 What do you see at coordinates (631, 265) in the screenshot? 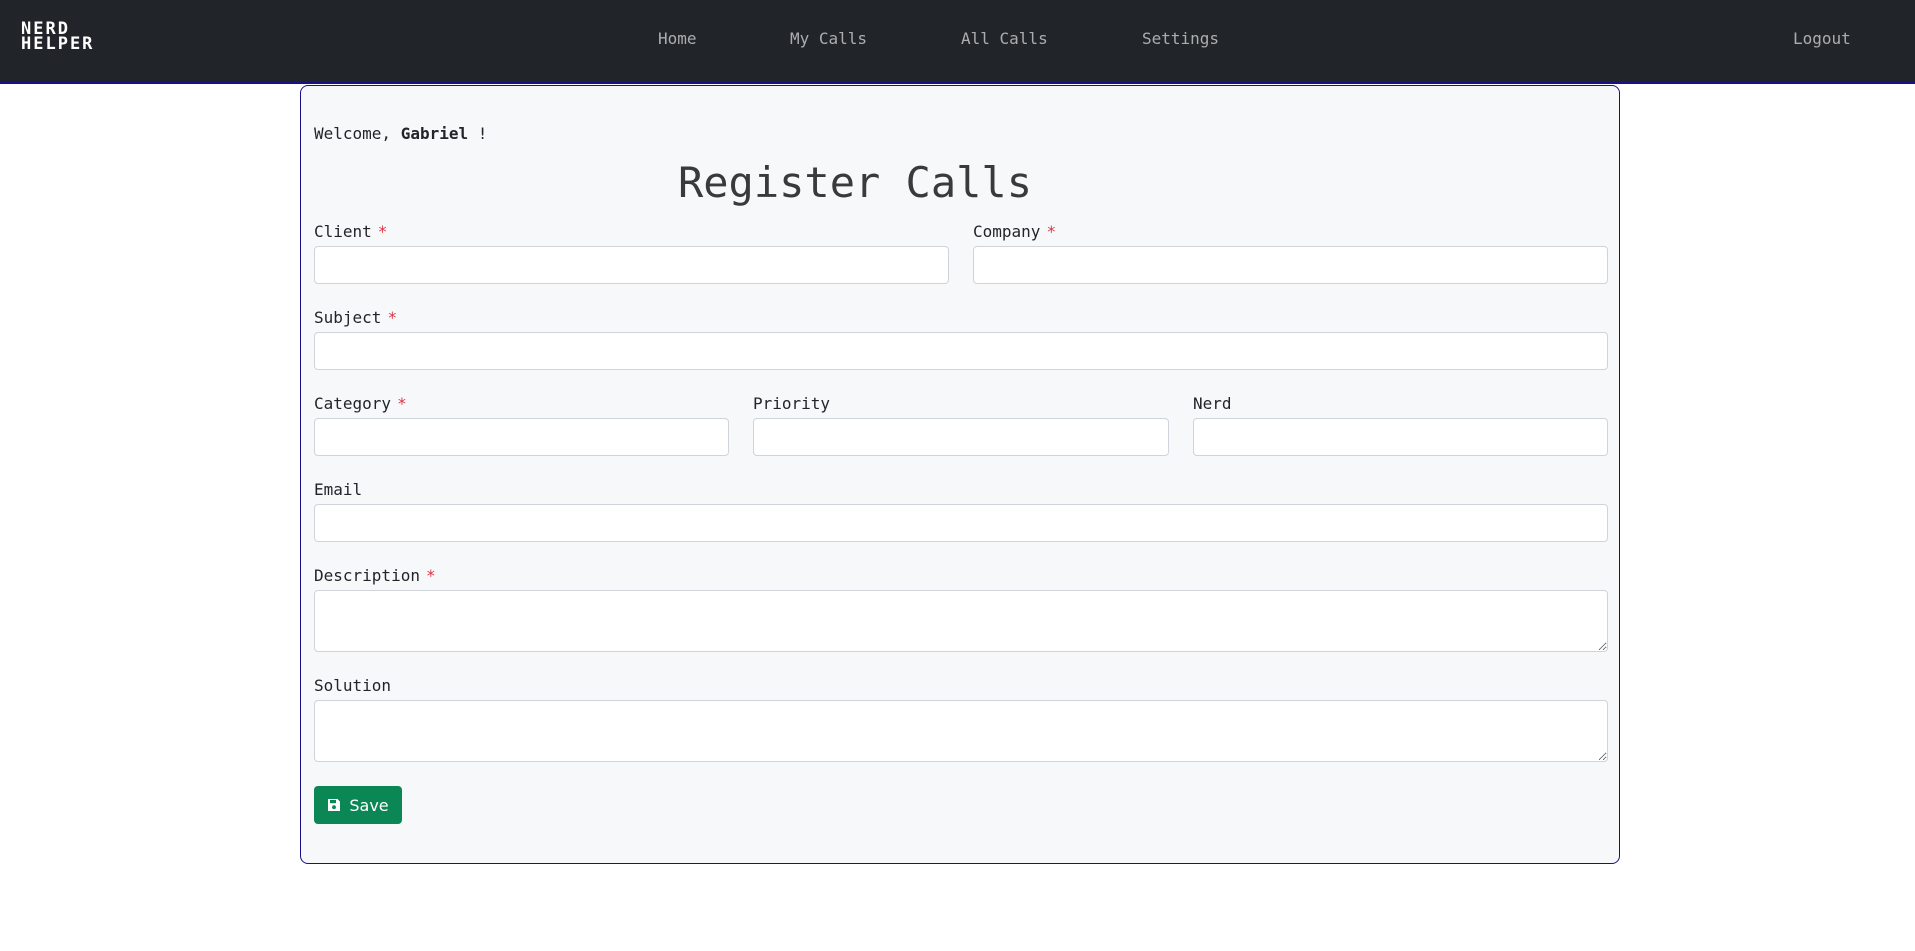
I see `client-input` at bounding box center [631, 265].